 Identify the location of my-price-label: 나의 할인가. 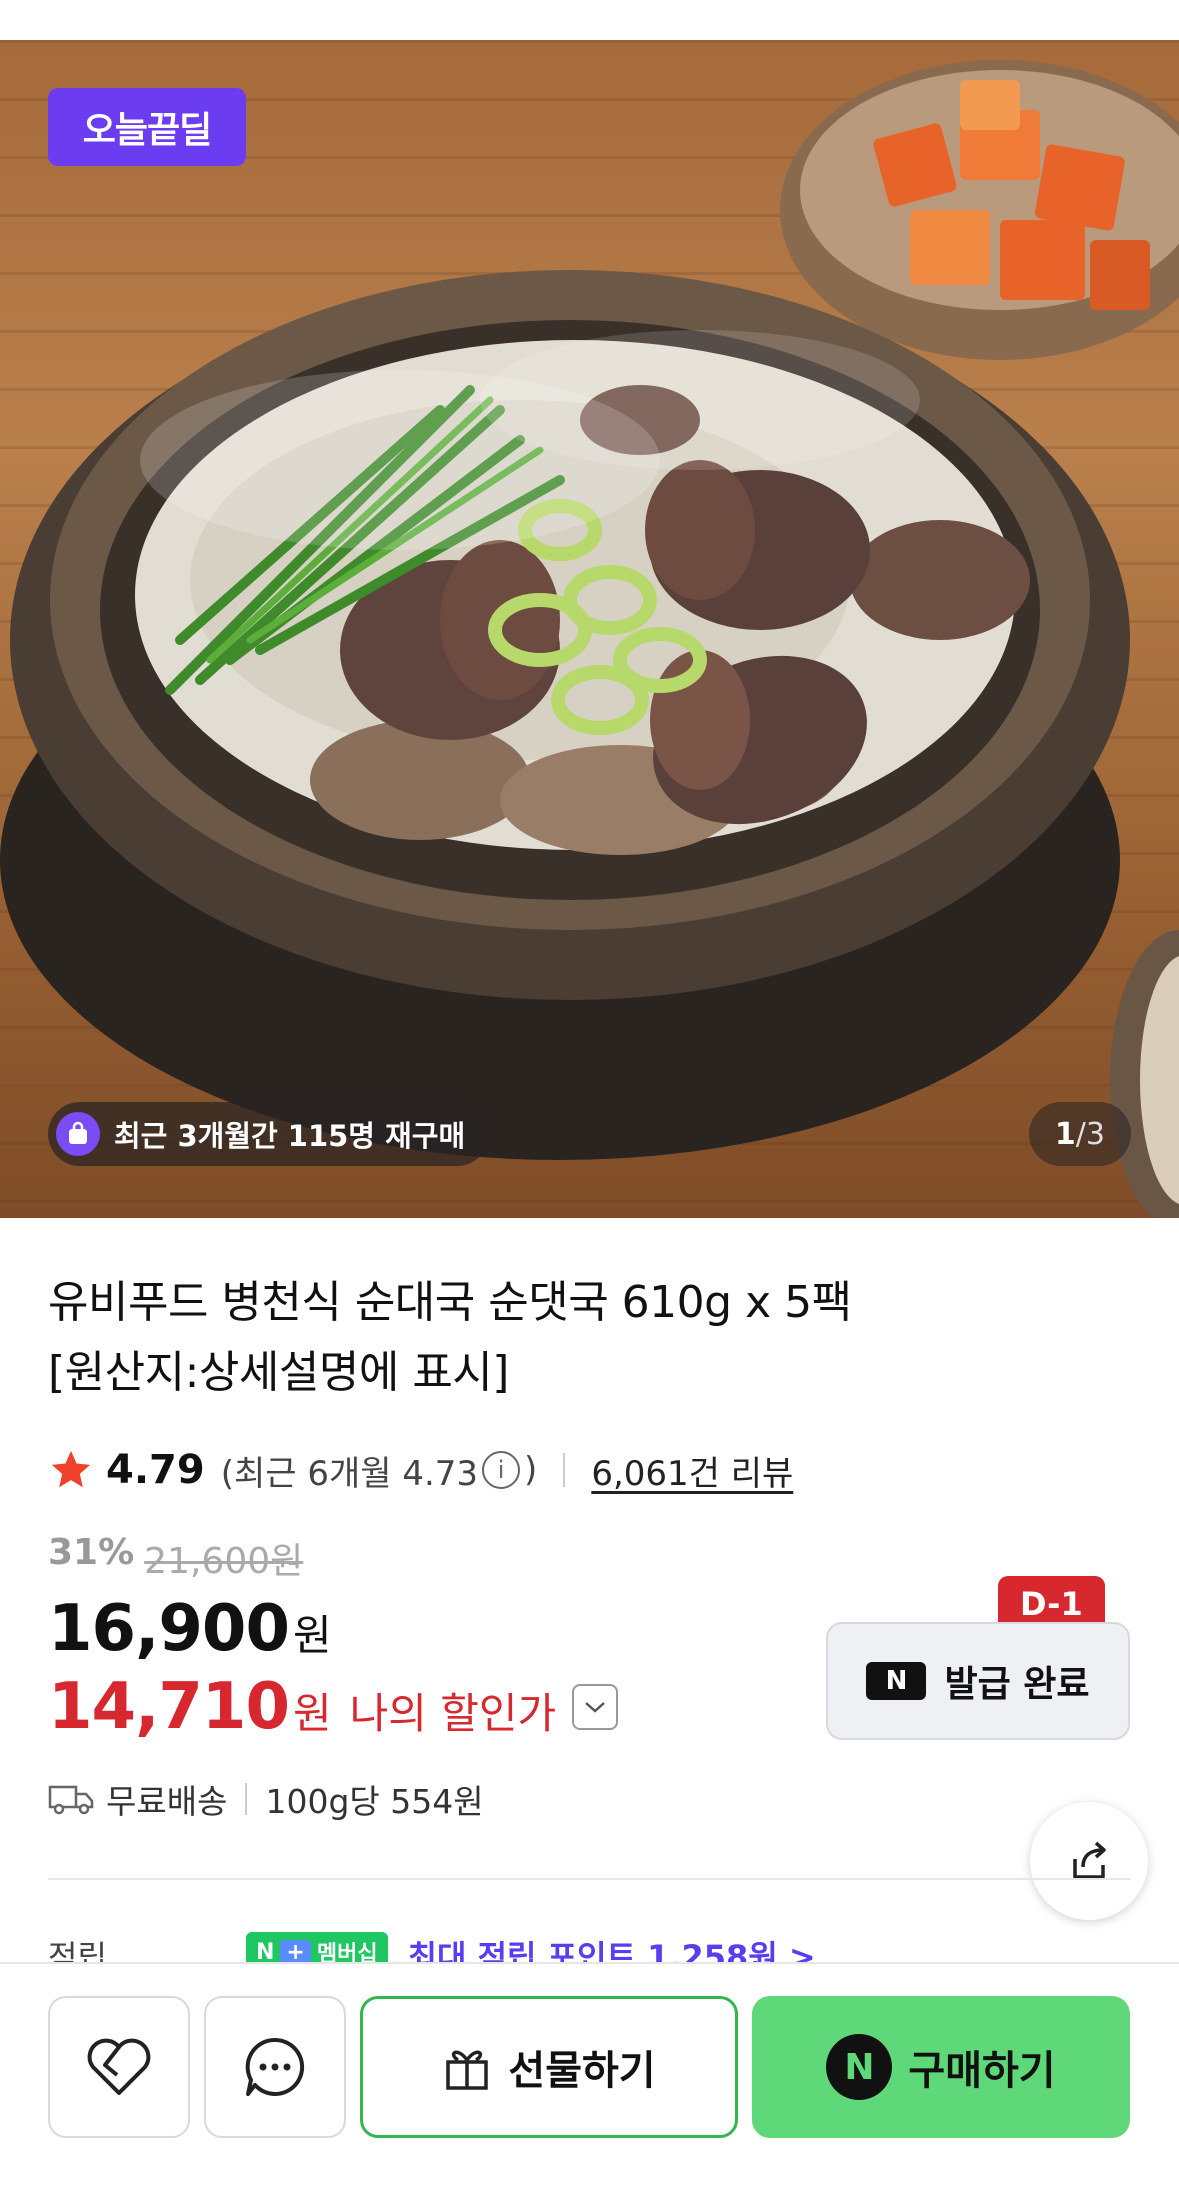
(453, 1713).